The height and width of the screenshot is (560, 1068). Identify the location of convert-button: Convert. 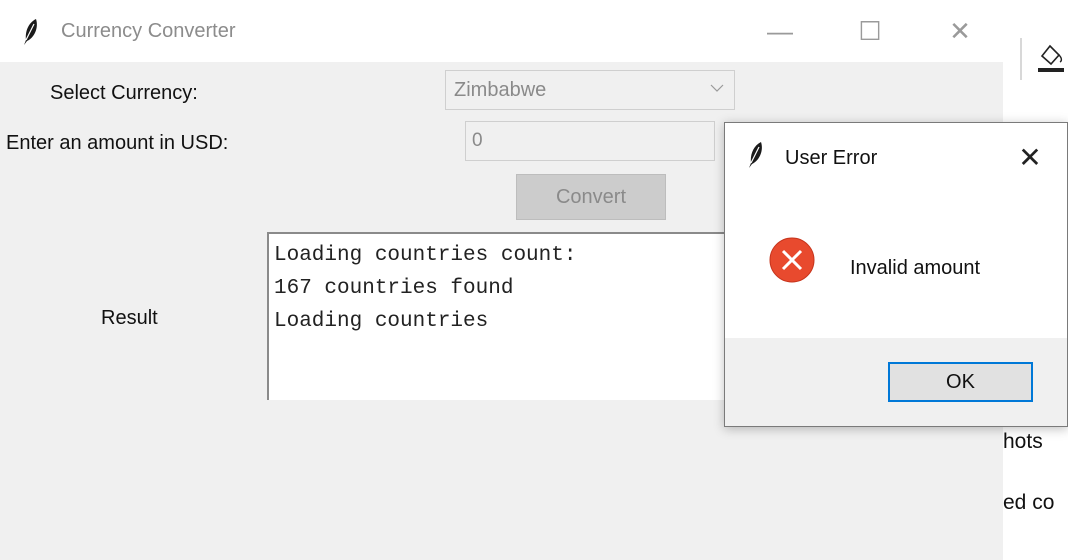
(591, 197).